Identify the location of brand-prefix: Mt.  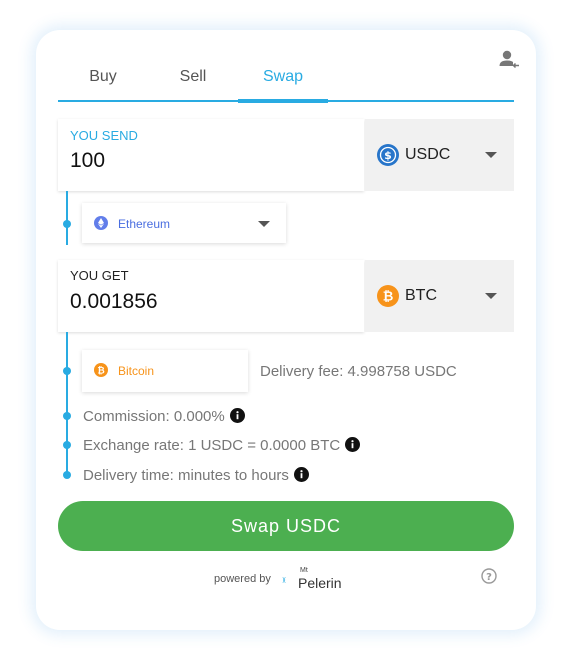
(304, 570).